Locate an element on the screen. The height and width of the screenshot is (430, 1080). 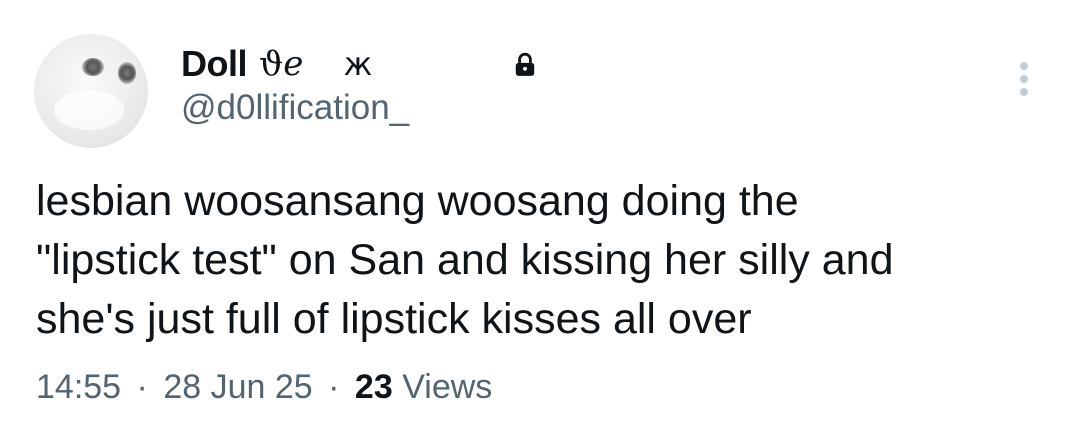
avatar-eye-right is located at coordinates (127, 73).